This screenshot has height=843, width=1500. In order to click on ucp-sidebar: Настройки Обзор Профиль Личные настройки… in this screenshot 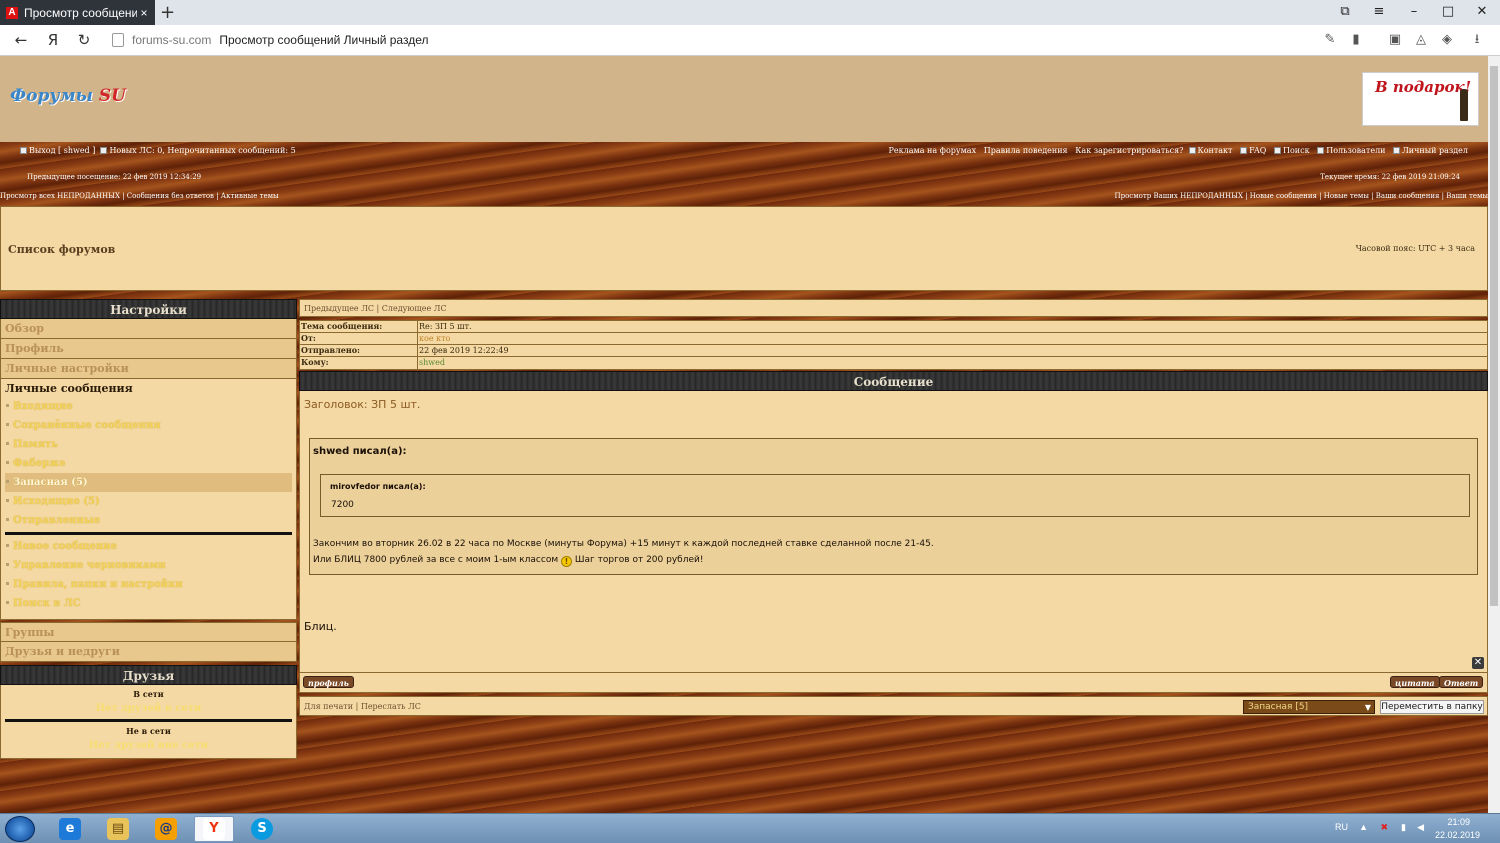, I will do `click(148, 529)`.